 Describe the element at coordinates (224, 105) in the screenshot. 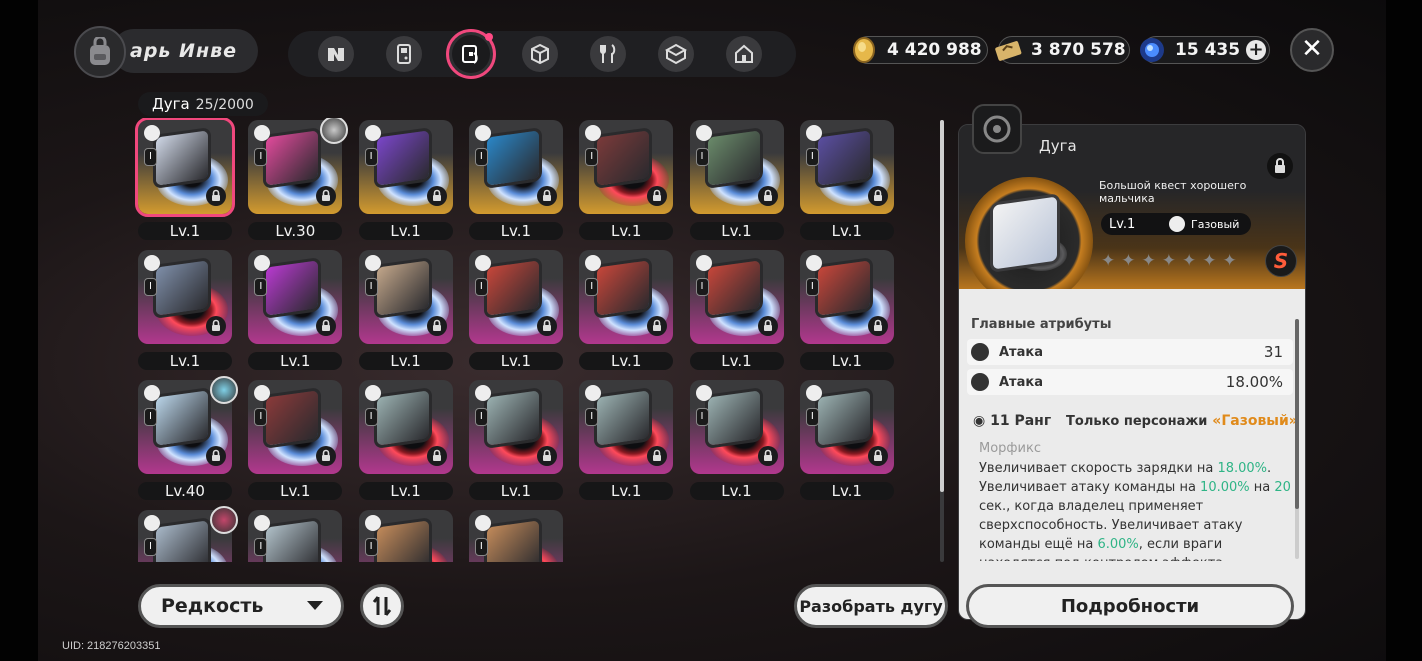

I see `count-value: 25/2000` at that location.